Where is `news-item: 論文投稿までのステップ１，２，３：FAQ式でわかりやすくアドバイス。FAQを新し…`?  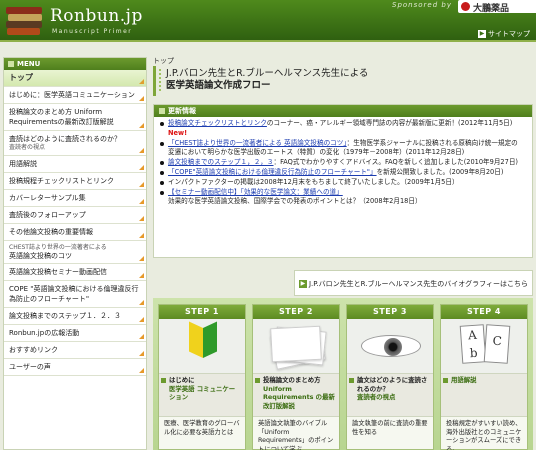
news-item: 論文投稿までのステップ１，２，３：FAQ式でわかりやすくアドバイス。FAQを新し… is located at coordinates (342, 163).